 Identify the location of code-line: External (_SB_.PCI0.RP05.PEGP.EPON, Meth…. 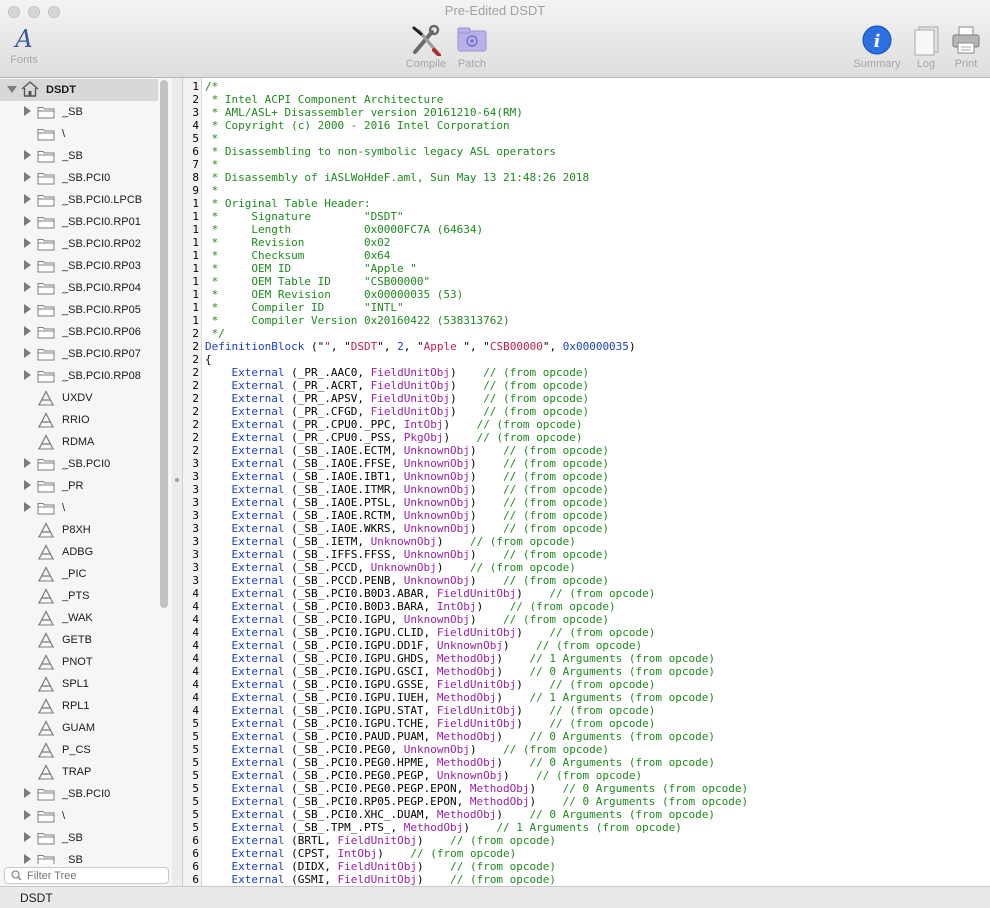
(477, 801).